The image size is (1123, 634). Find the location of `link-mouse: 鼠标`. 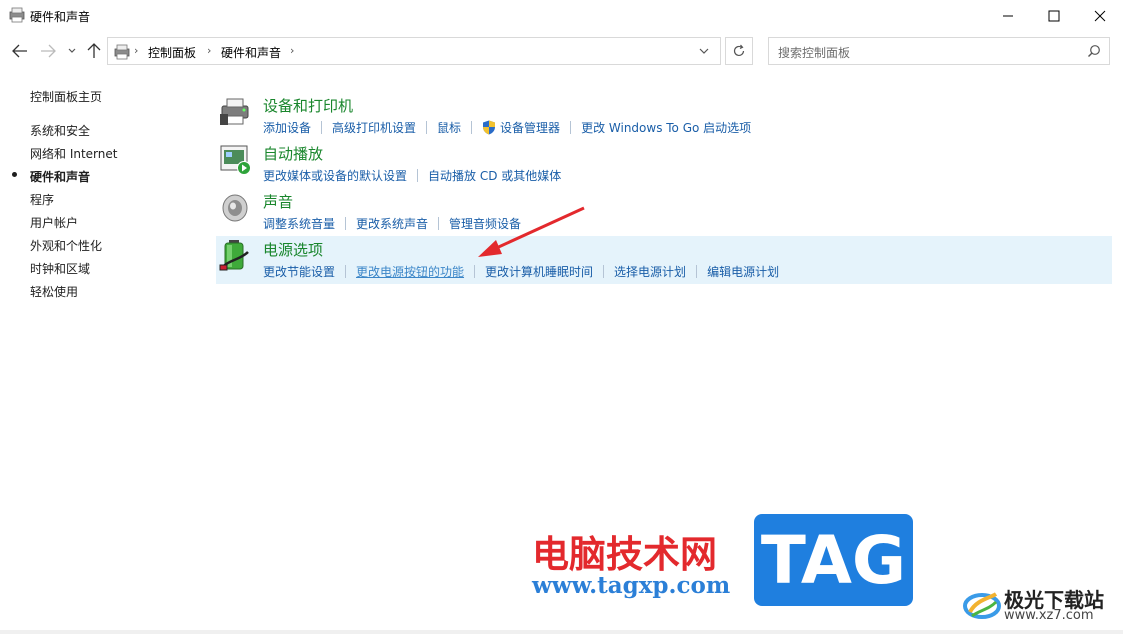

link-mouse: 鼠标 is located at coordinates (449, 127).